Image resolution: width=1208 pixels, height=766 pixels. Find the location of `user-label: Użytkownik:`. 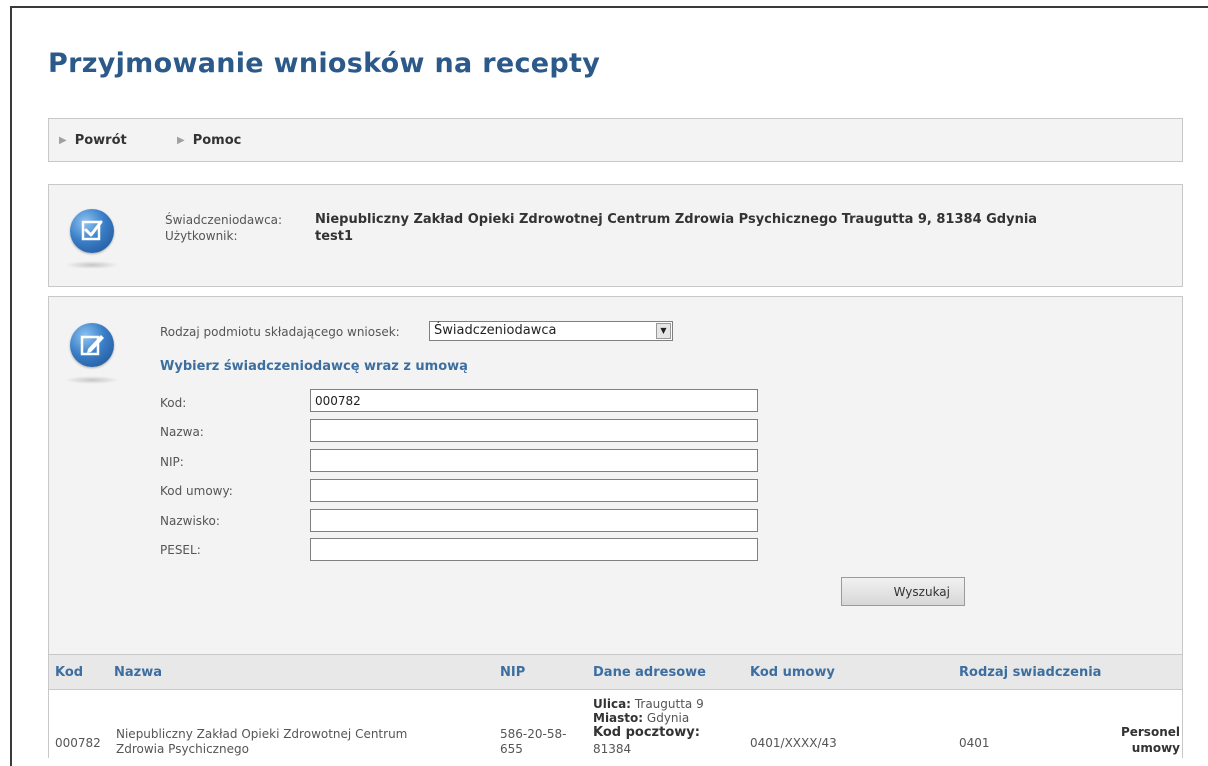

user-label: Użytkownik: is located at coordinates (201, 236).